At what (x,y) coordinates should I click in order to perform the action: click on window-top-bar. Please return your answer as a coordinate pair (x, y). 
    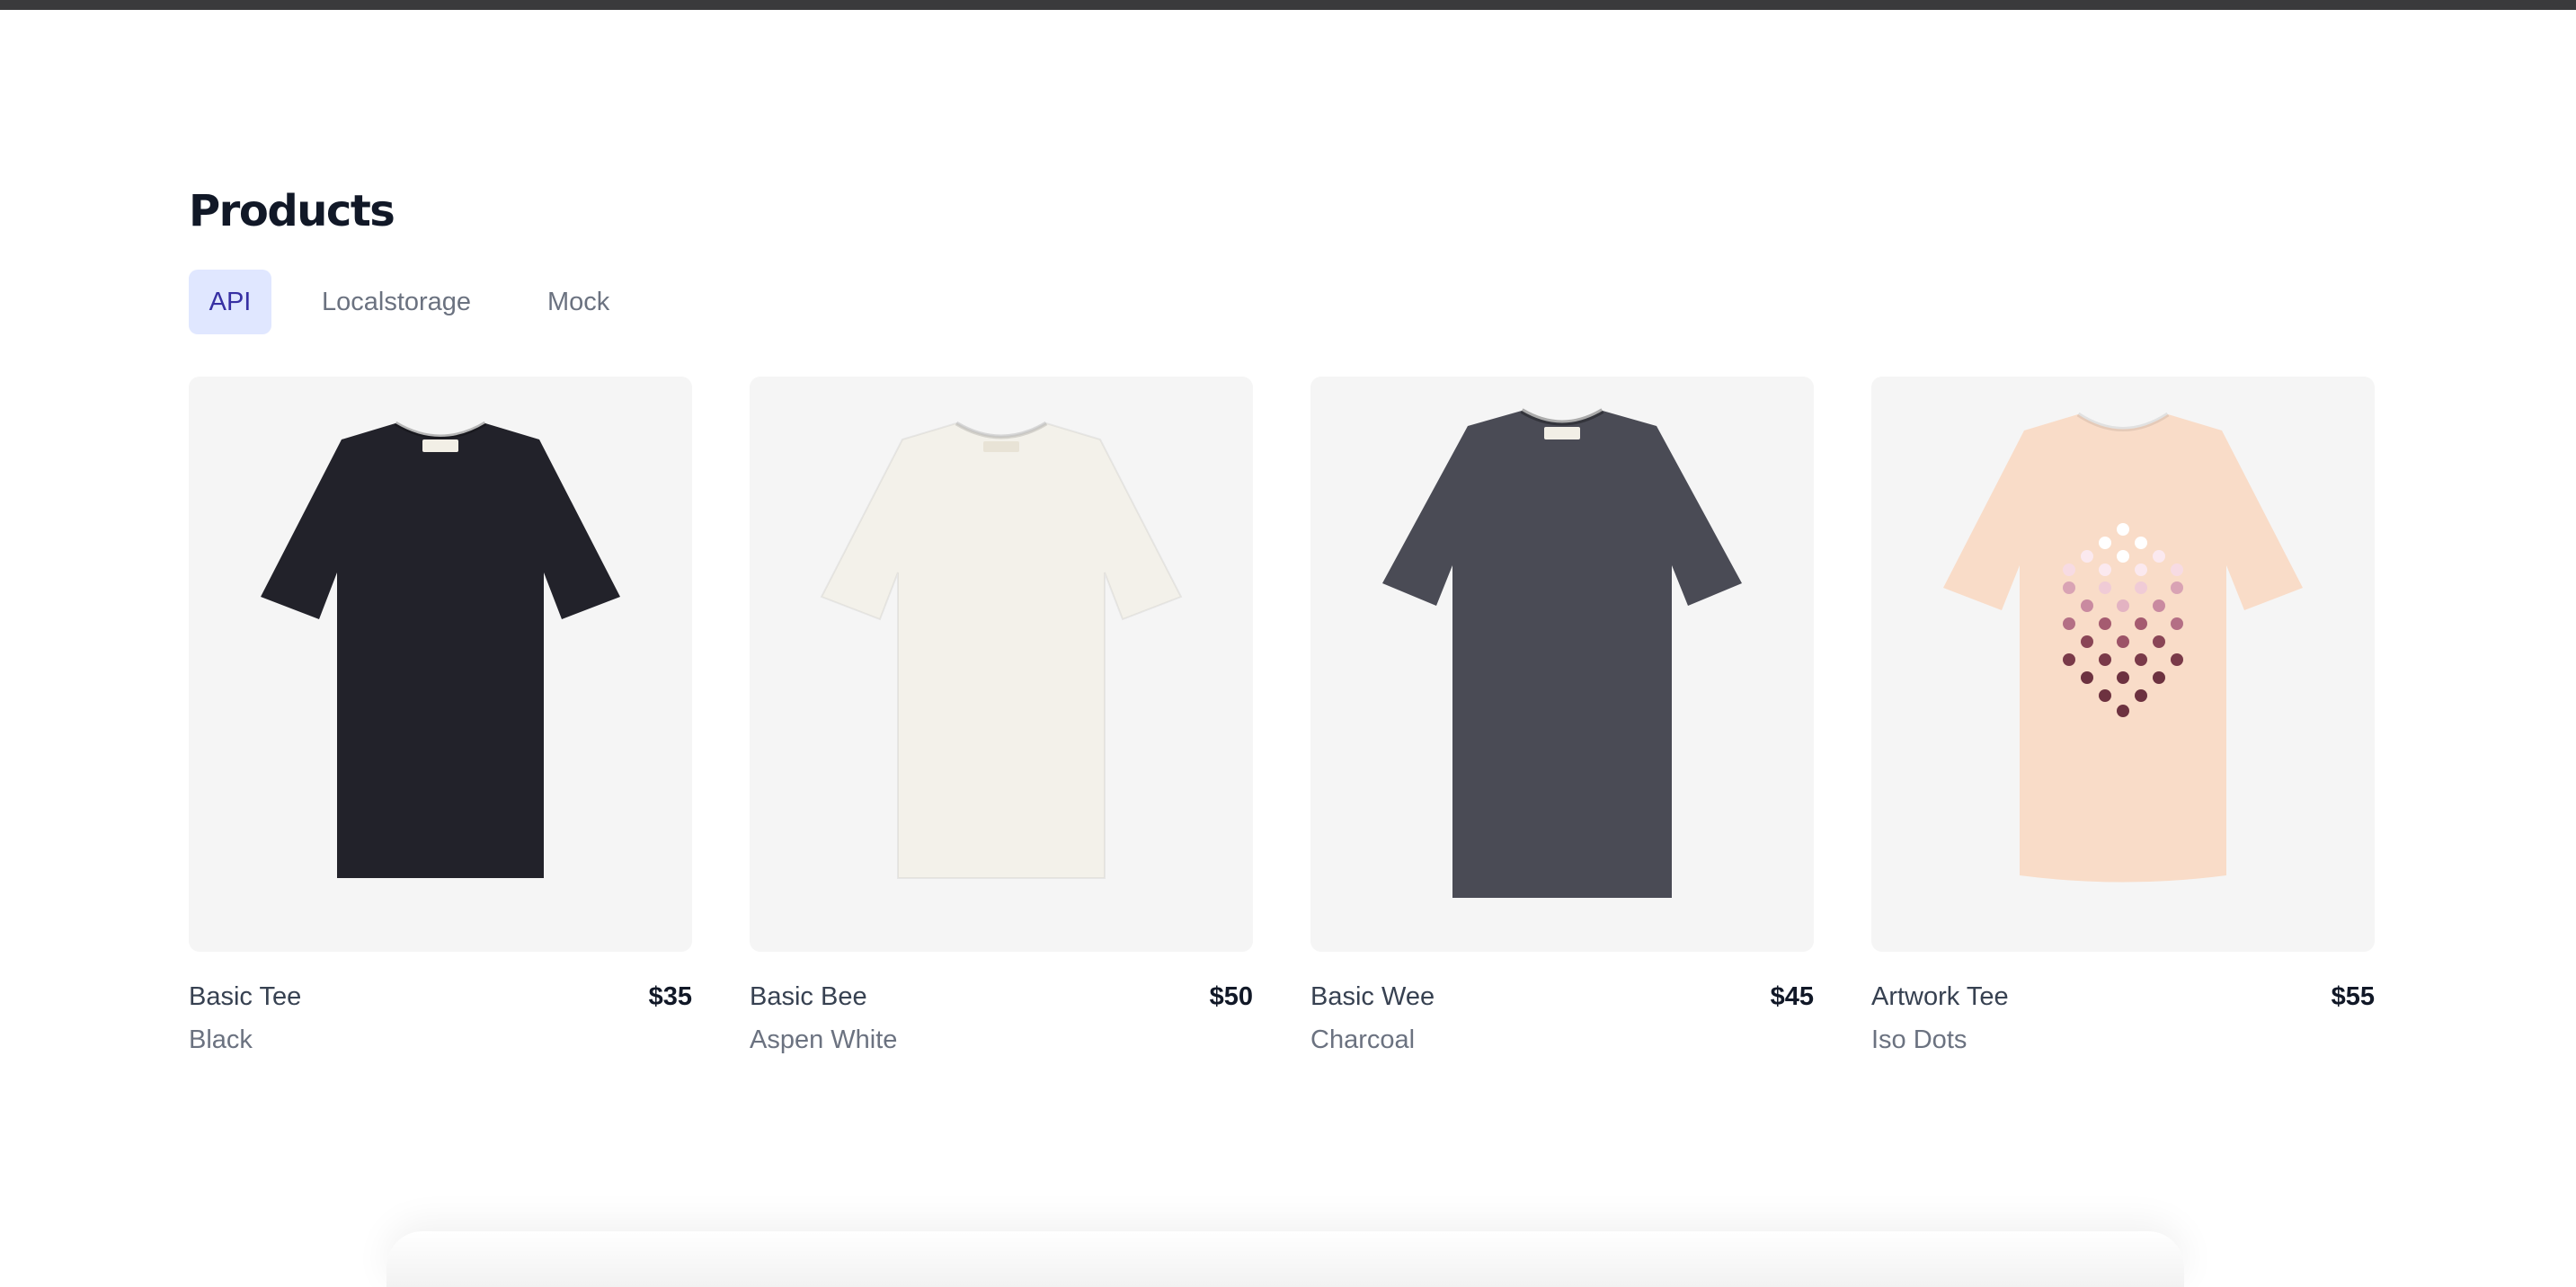
    Looking at the image, I should click on (1288, 5).